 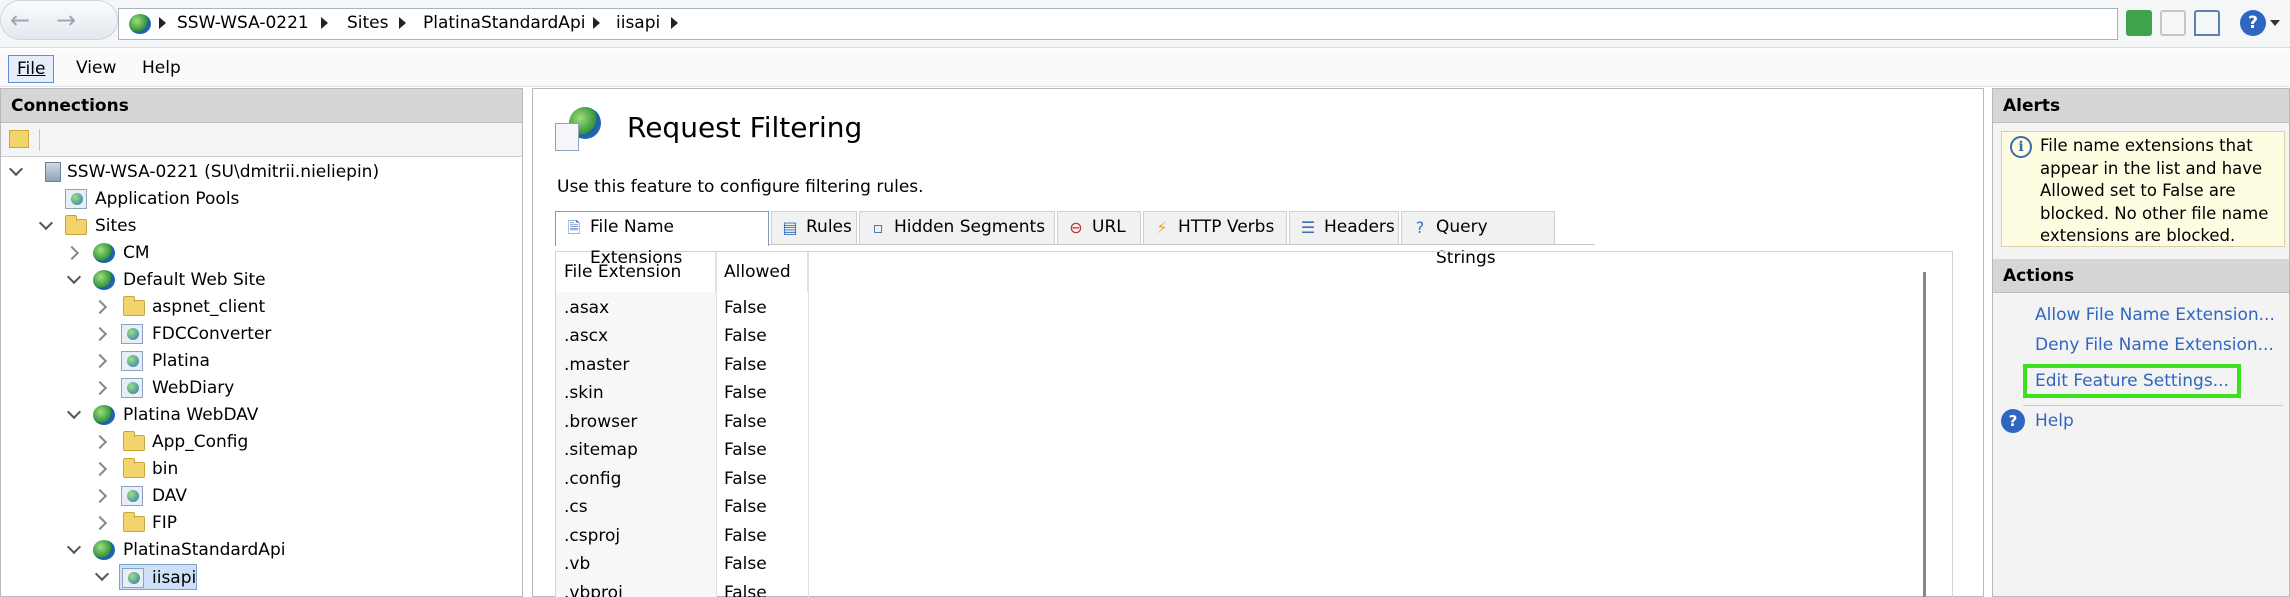 What do you see at coordinates (261, 577) in the screenshot?
I see `tree-node-iisapi: iisapi` at bounding box center [261, 577].